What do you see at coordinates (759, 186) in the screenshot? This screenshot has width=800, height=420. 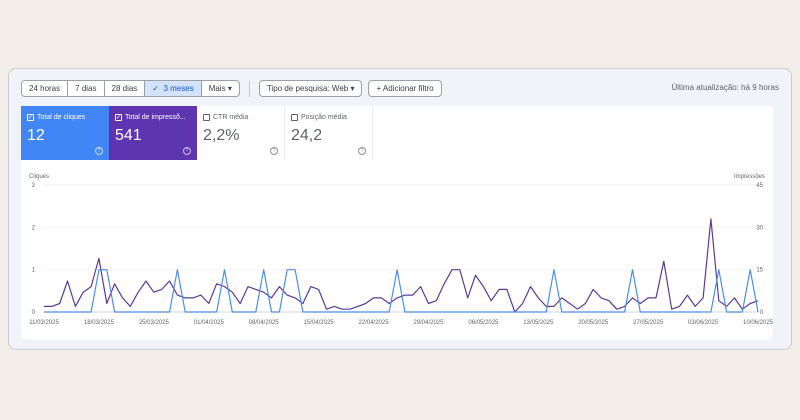 I see `right-tick-label: 45` at bounding box center [759, 186].